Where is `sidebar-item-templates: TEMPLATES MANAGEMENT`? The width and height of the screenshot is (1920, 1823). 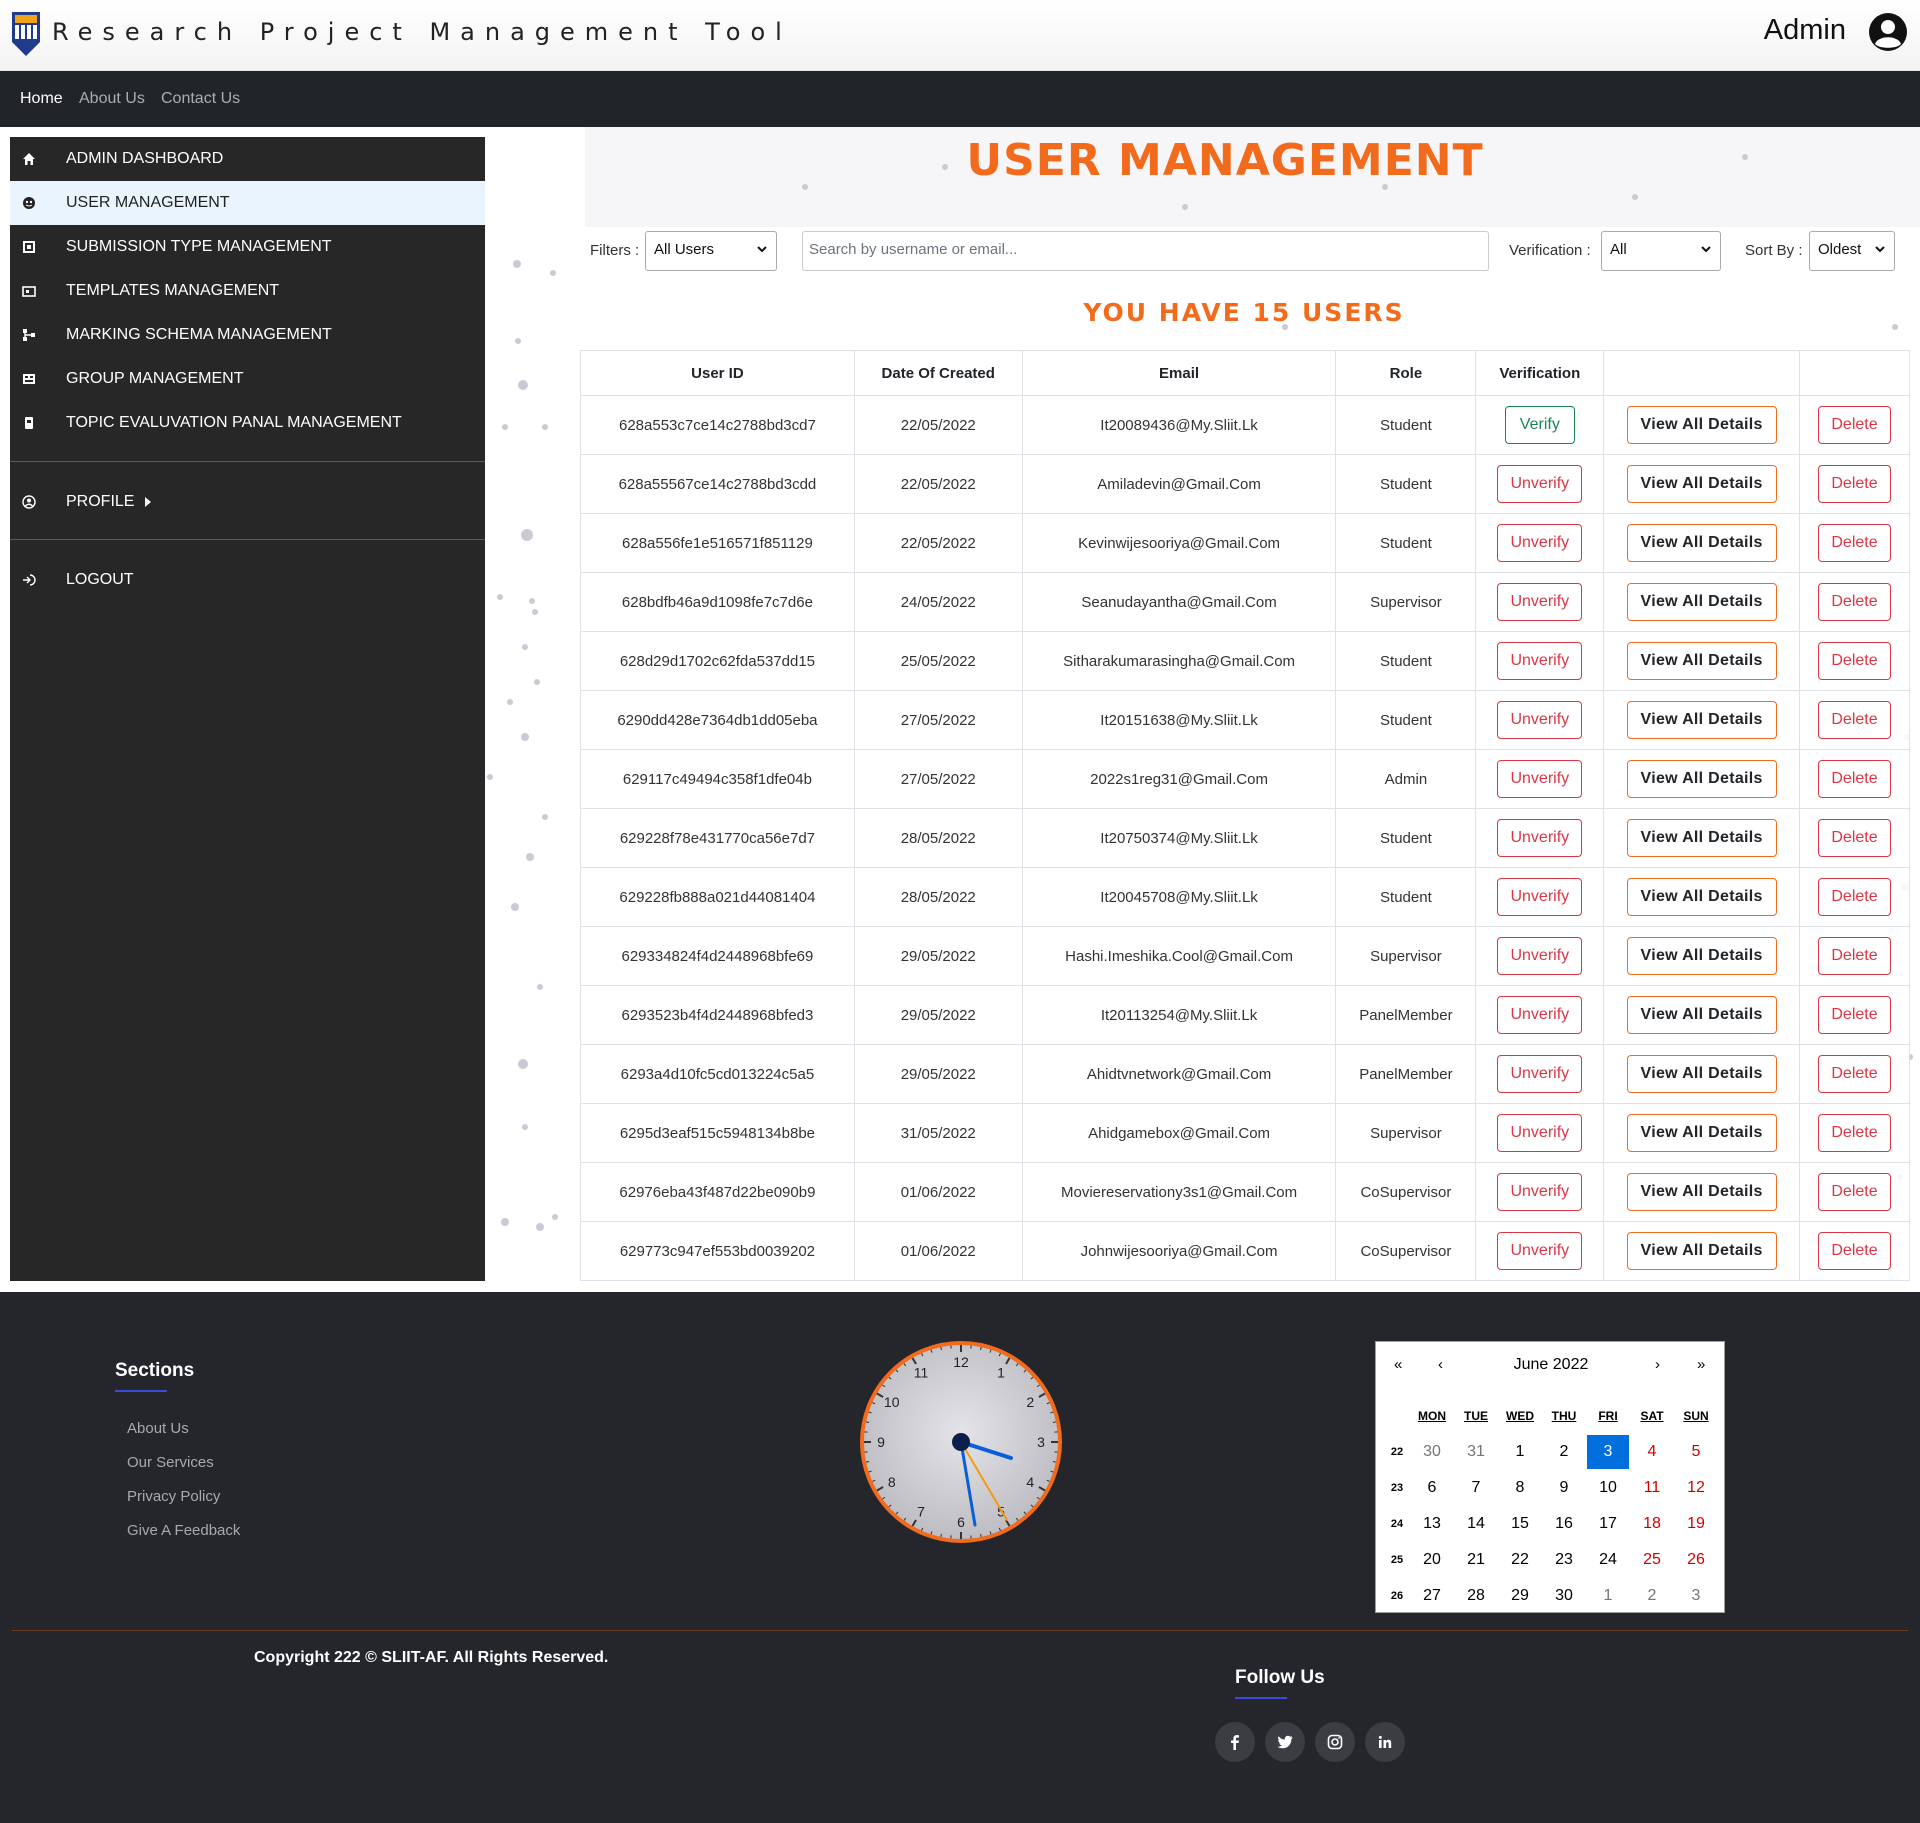 sidebar-item-templates: TEMPLATES MANAGEMENT is located at coordinates (247, 291).